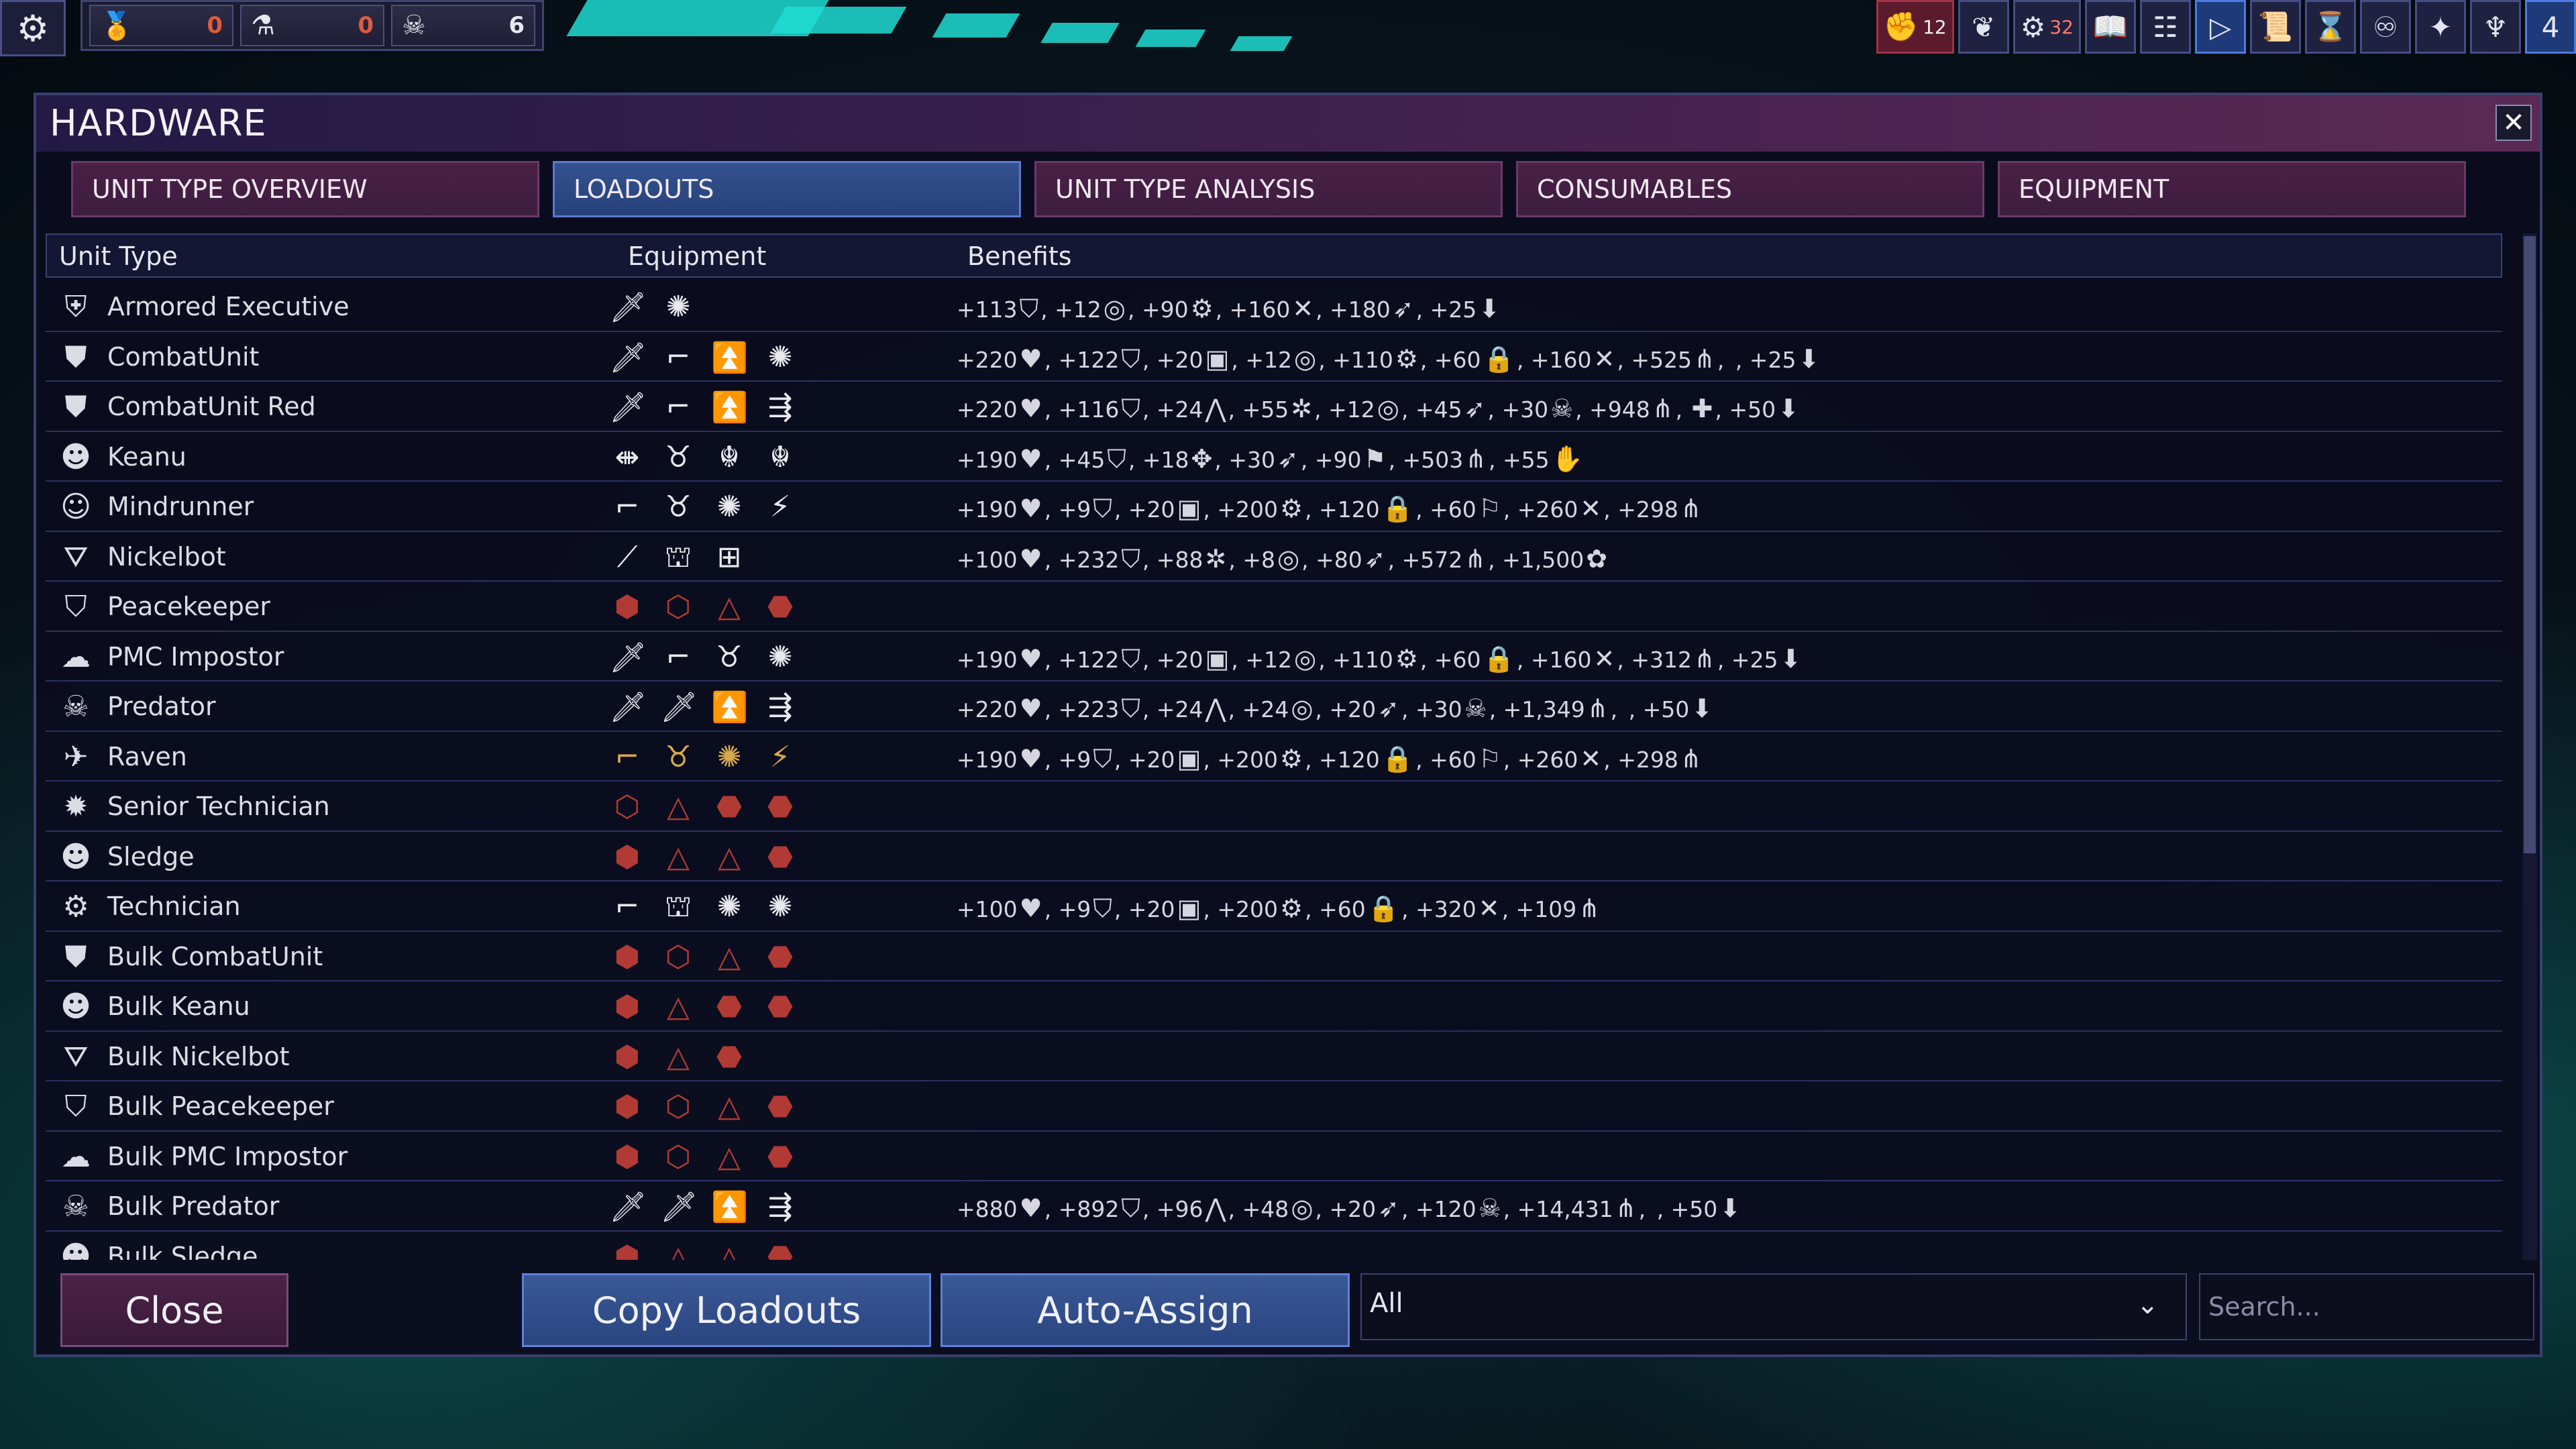 This screenshot has width=2576, height=1449. Describe the element at coordinates (1750, 189) in the screenshot. I see `tab-consumables: CONSUMABLES` at that location.